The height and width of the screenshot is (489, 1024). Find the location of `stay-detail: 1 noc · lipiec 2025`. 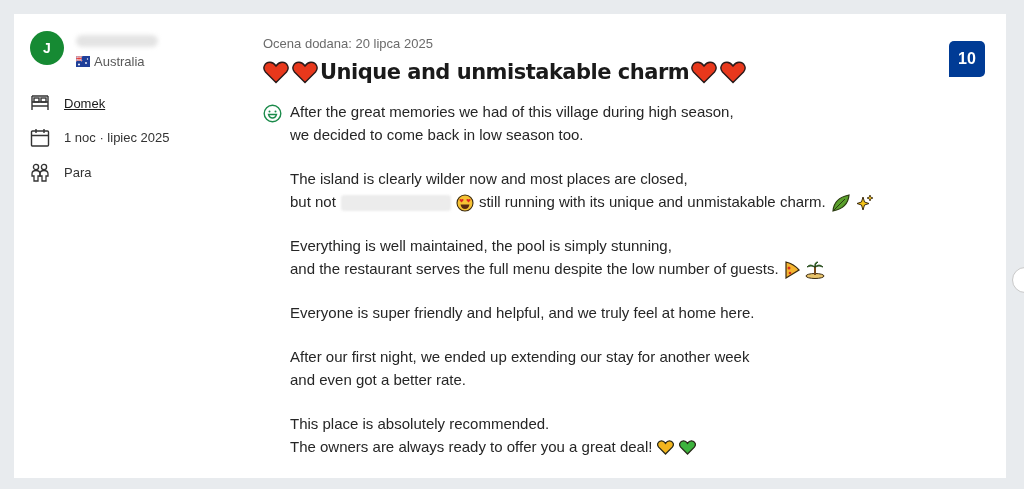

stay-detail: 1 noc · lipiec 2025 is located at coordinates (117, 138).